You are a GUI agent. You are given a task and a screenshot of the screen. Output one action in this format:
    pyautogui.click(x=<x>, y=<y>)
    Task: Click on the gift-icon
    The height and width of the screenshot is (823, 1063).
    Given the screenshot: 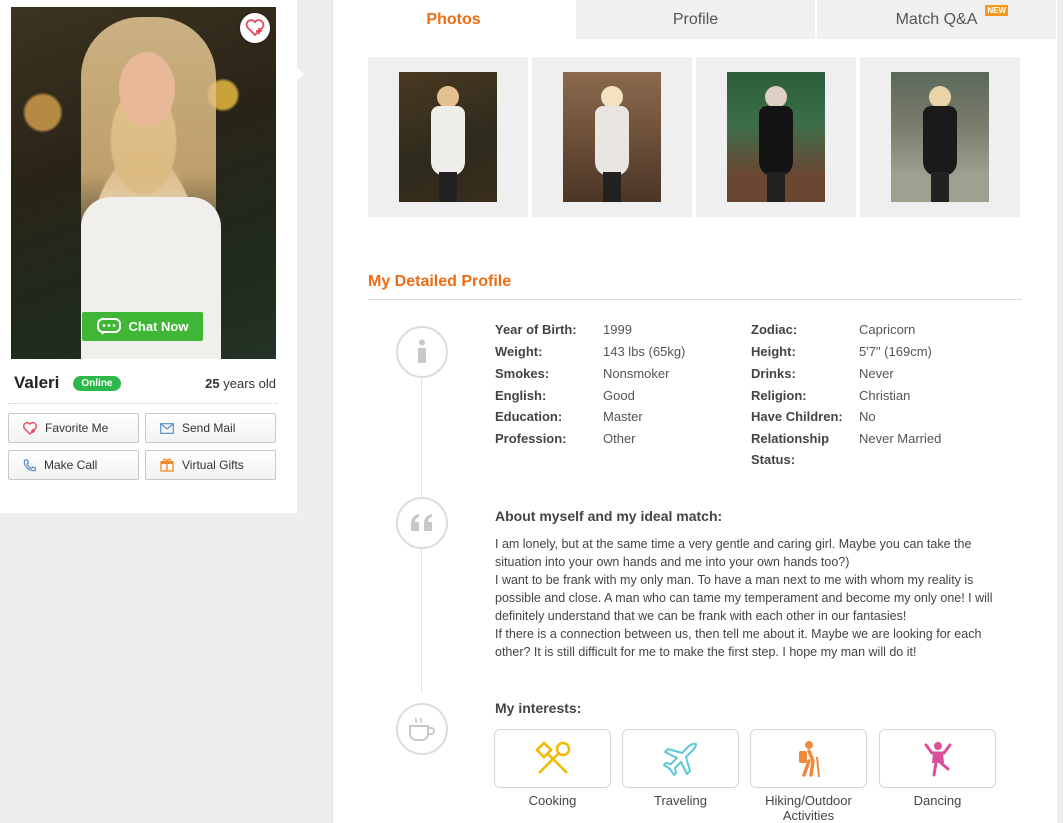 What is the action you would take?
    pyautogui.click(x=167, y=465)
    